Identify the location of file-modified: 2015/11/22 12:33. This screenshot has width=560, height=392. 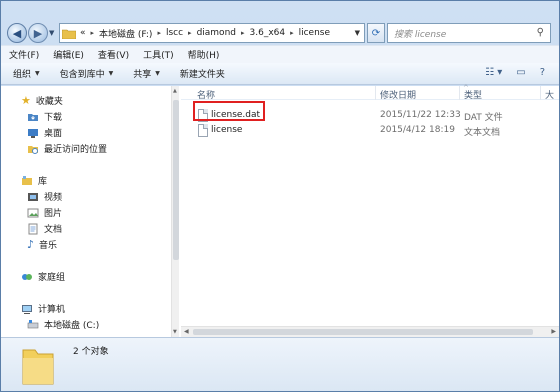
(420, 115).